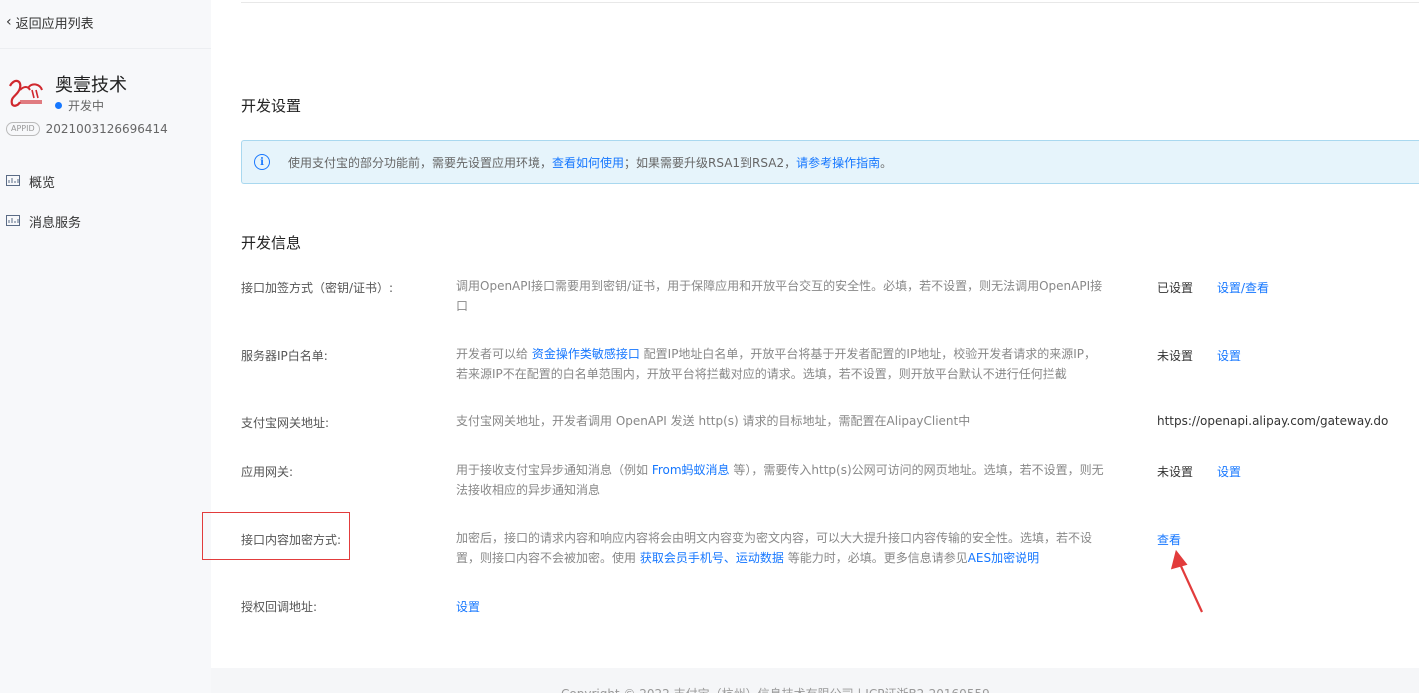  I want to click on status-label: 开发中, so click(86, 106).